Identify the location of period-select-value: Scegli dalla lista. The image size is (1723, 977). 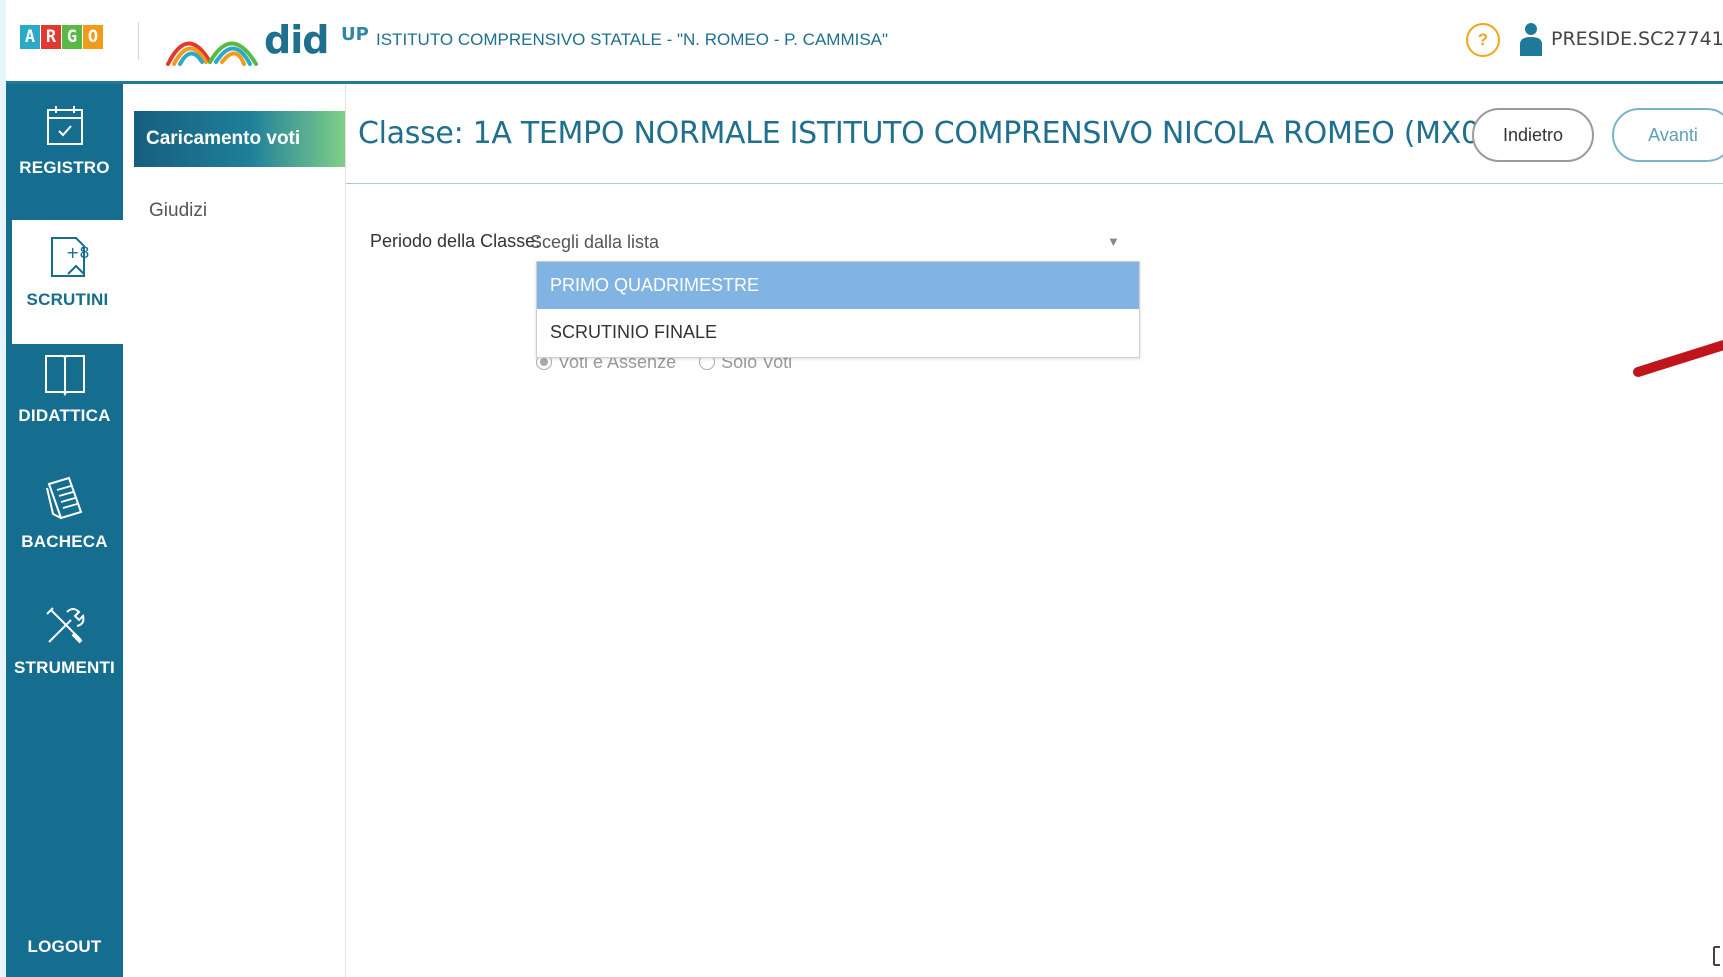
(595, 242).